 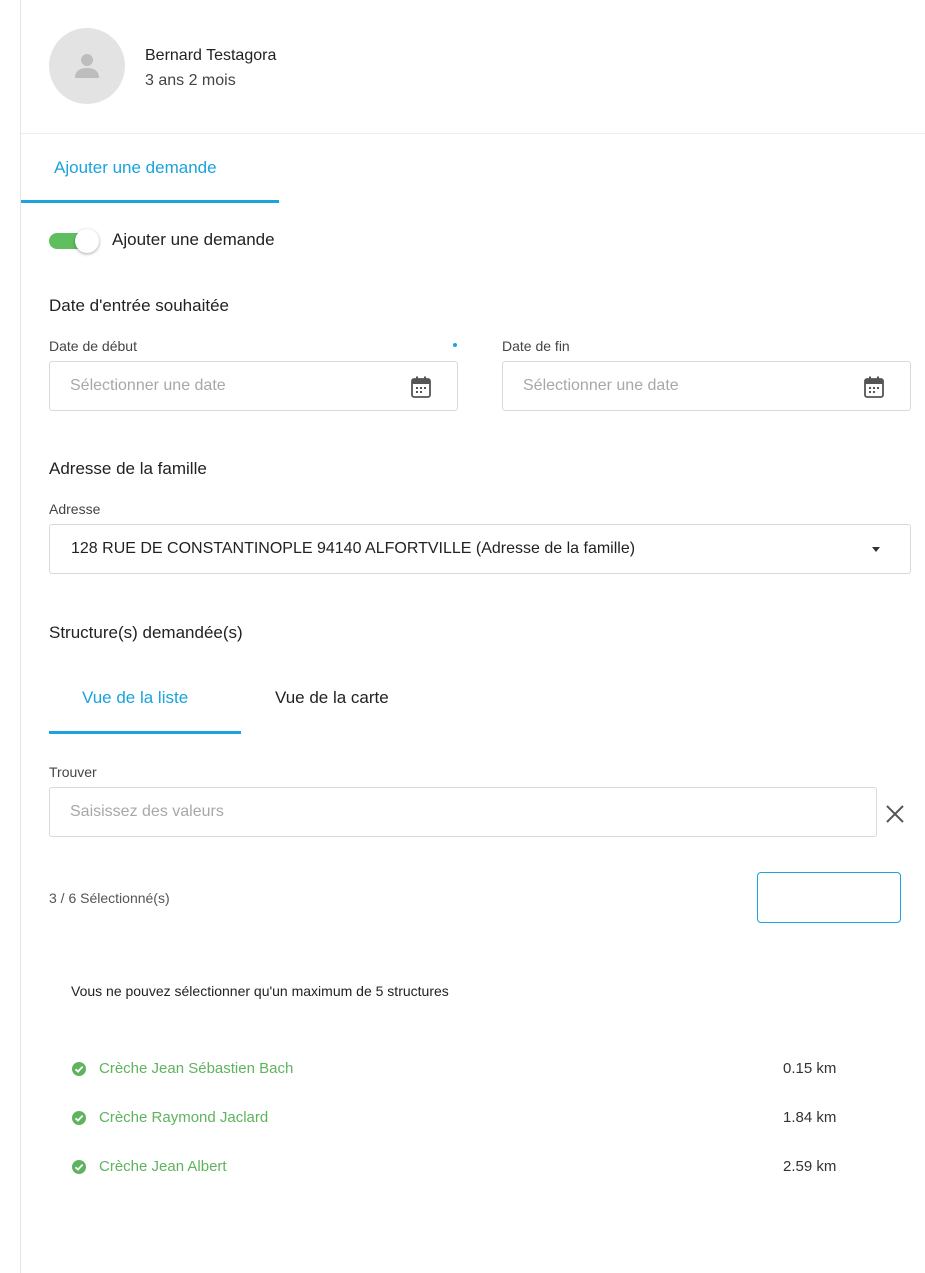 I want to click on address-section-title: Adresse de la famille, so click(x=128, y=468).